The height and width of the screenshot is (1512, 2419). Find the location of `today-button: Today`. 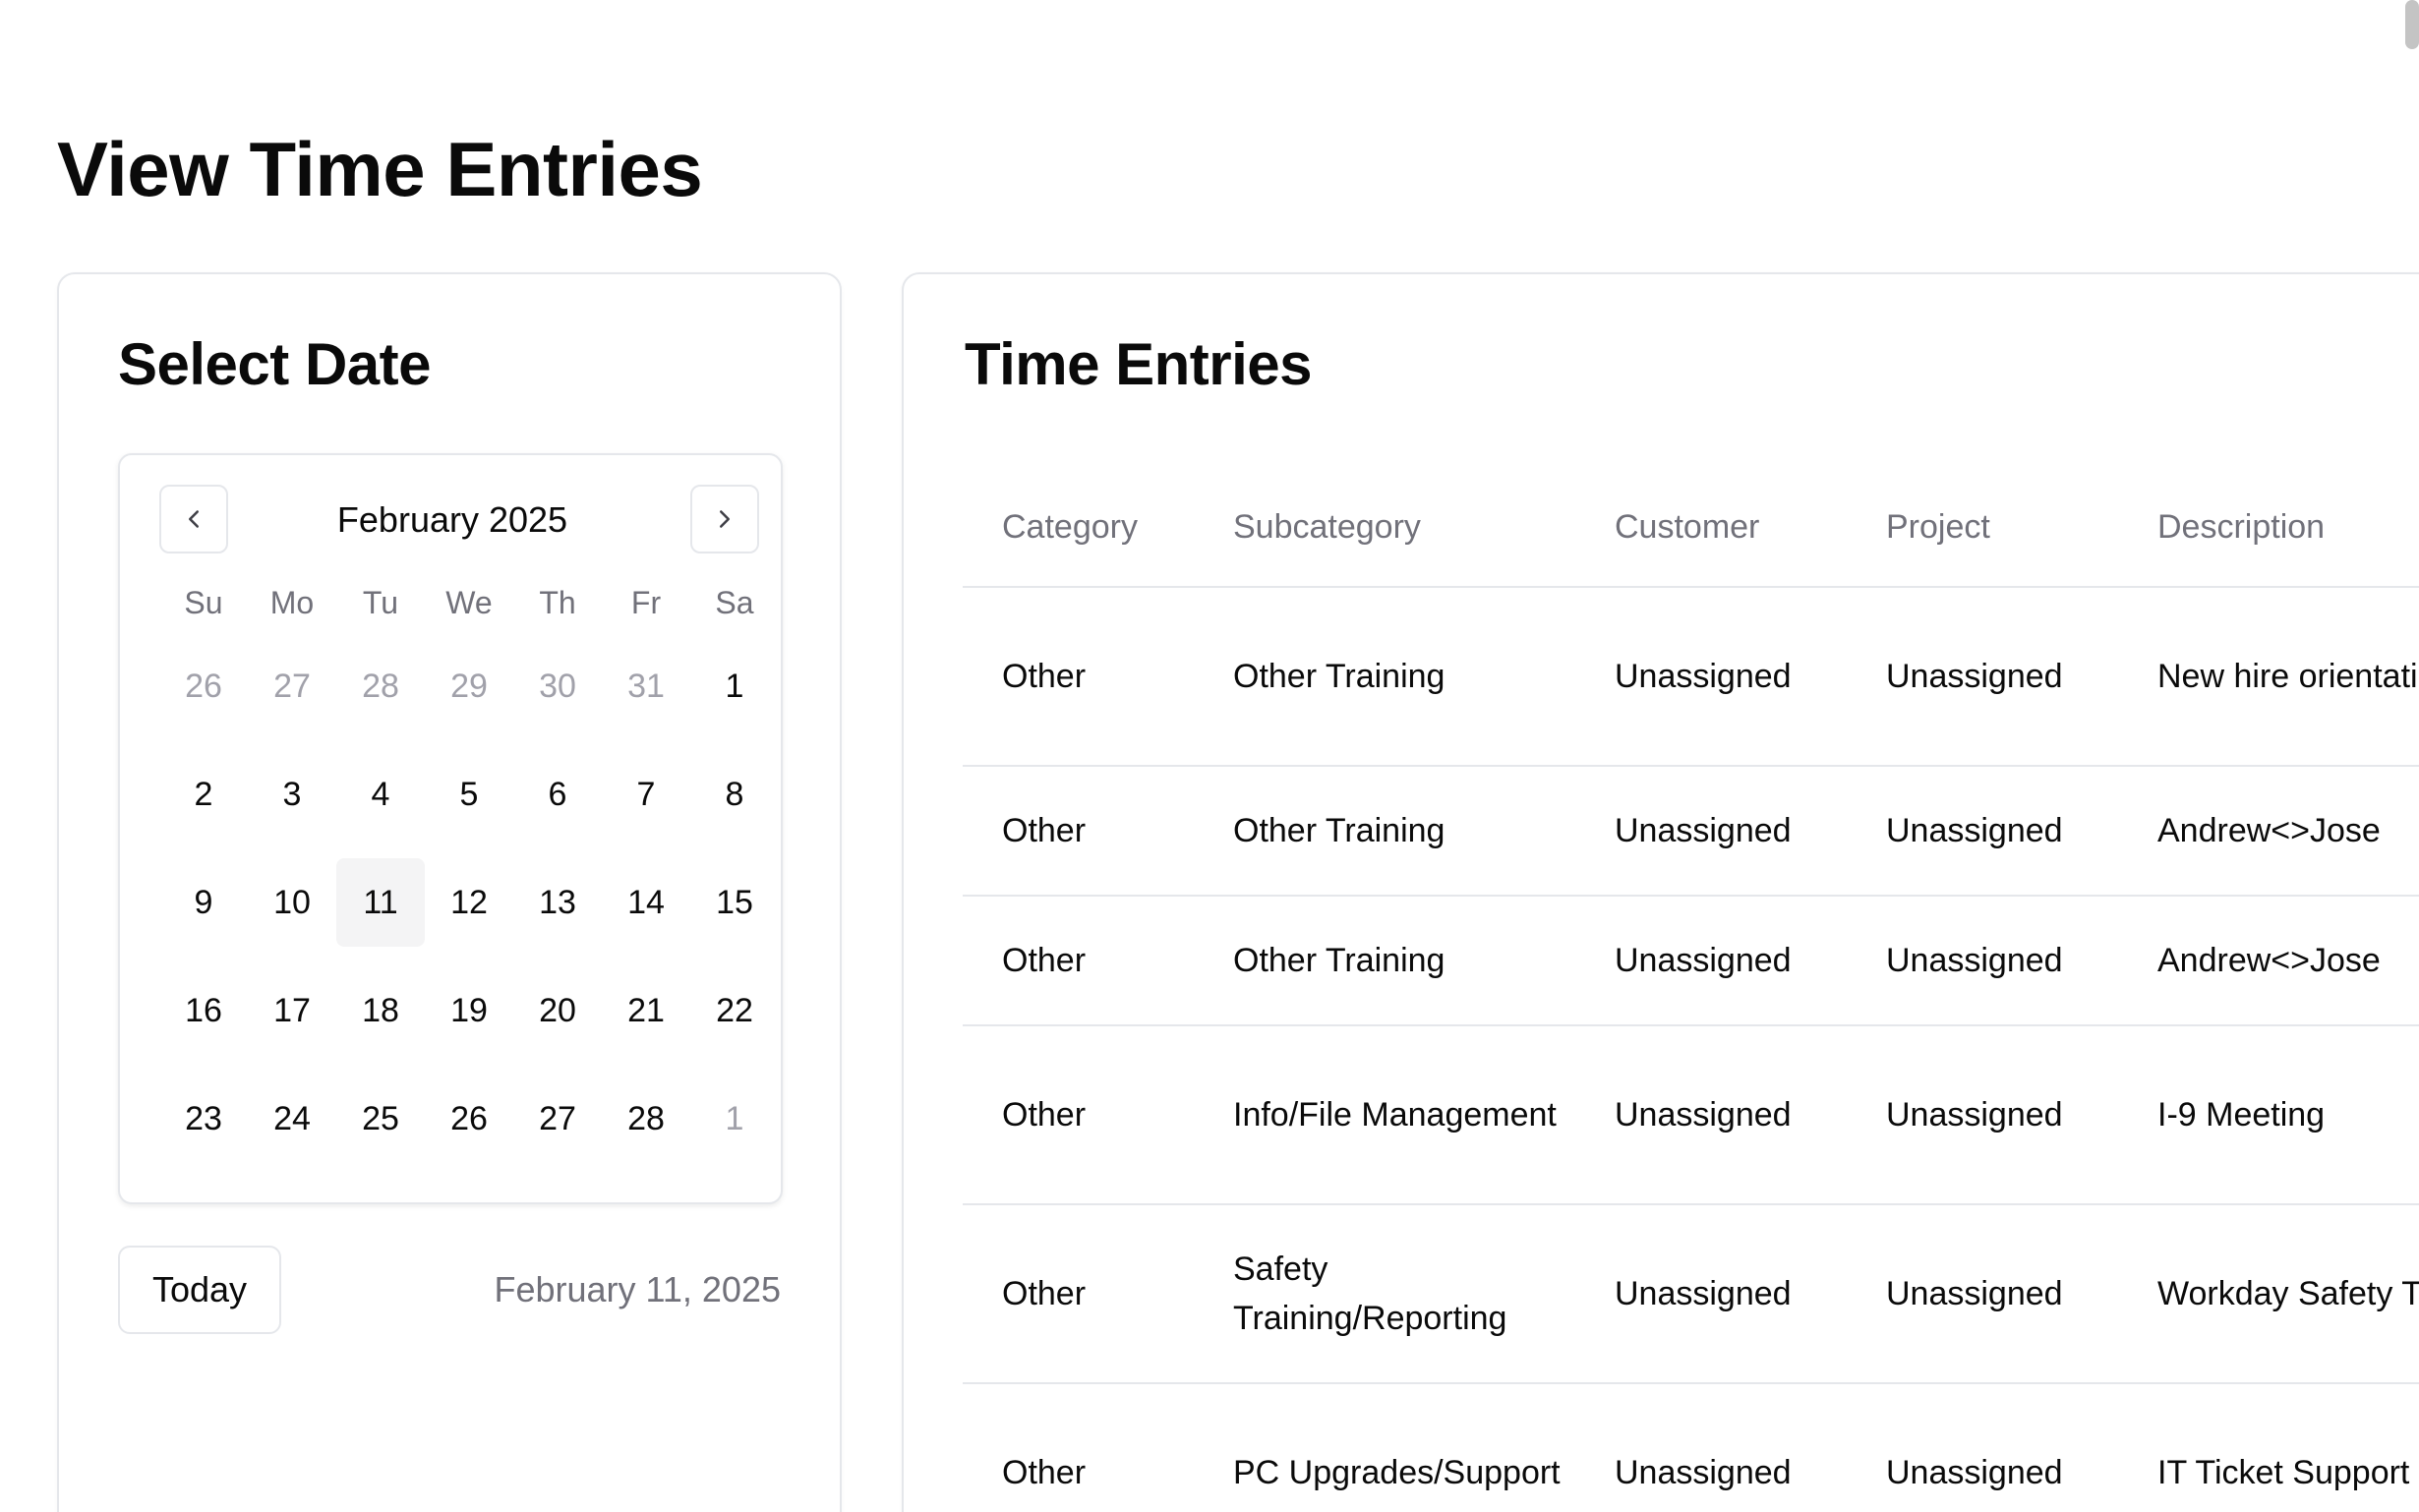

today-button: Today is located at coordinates (199, 1290).